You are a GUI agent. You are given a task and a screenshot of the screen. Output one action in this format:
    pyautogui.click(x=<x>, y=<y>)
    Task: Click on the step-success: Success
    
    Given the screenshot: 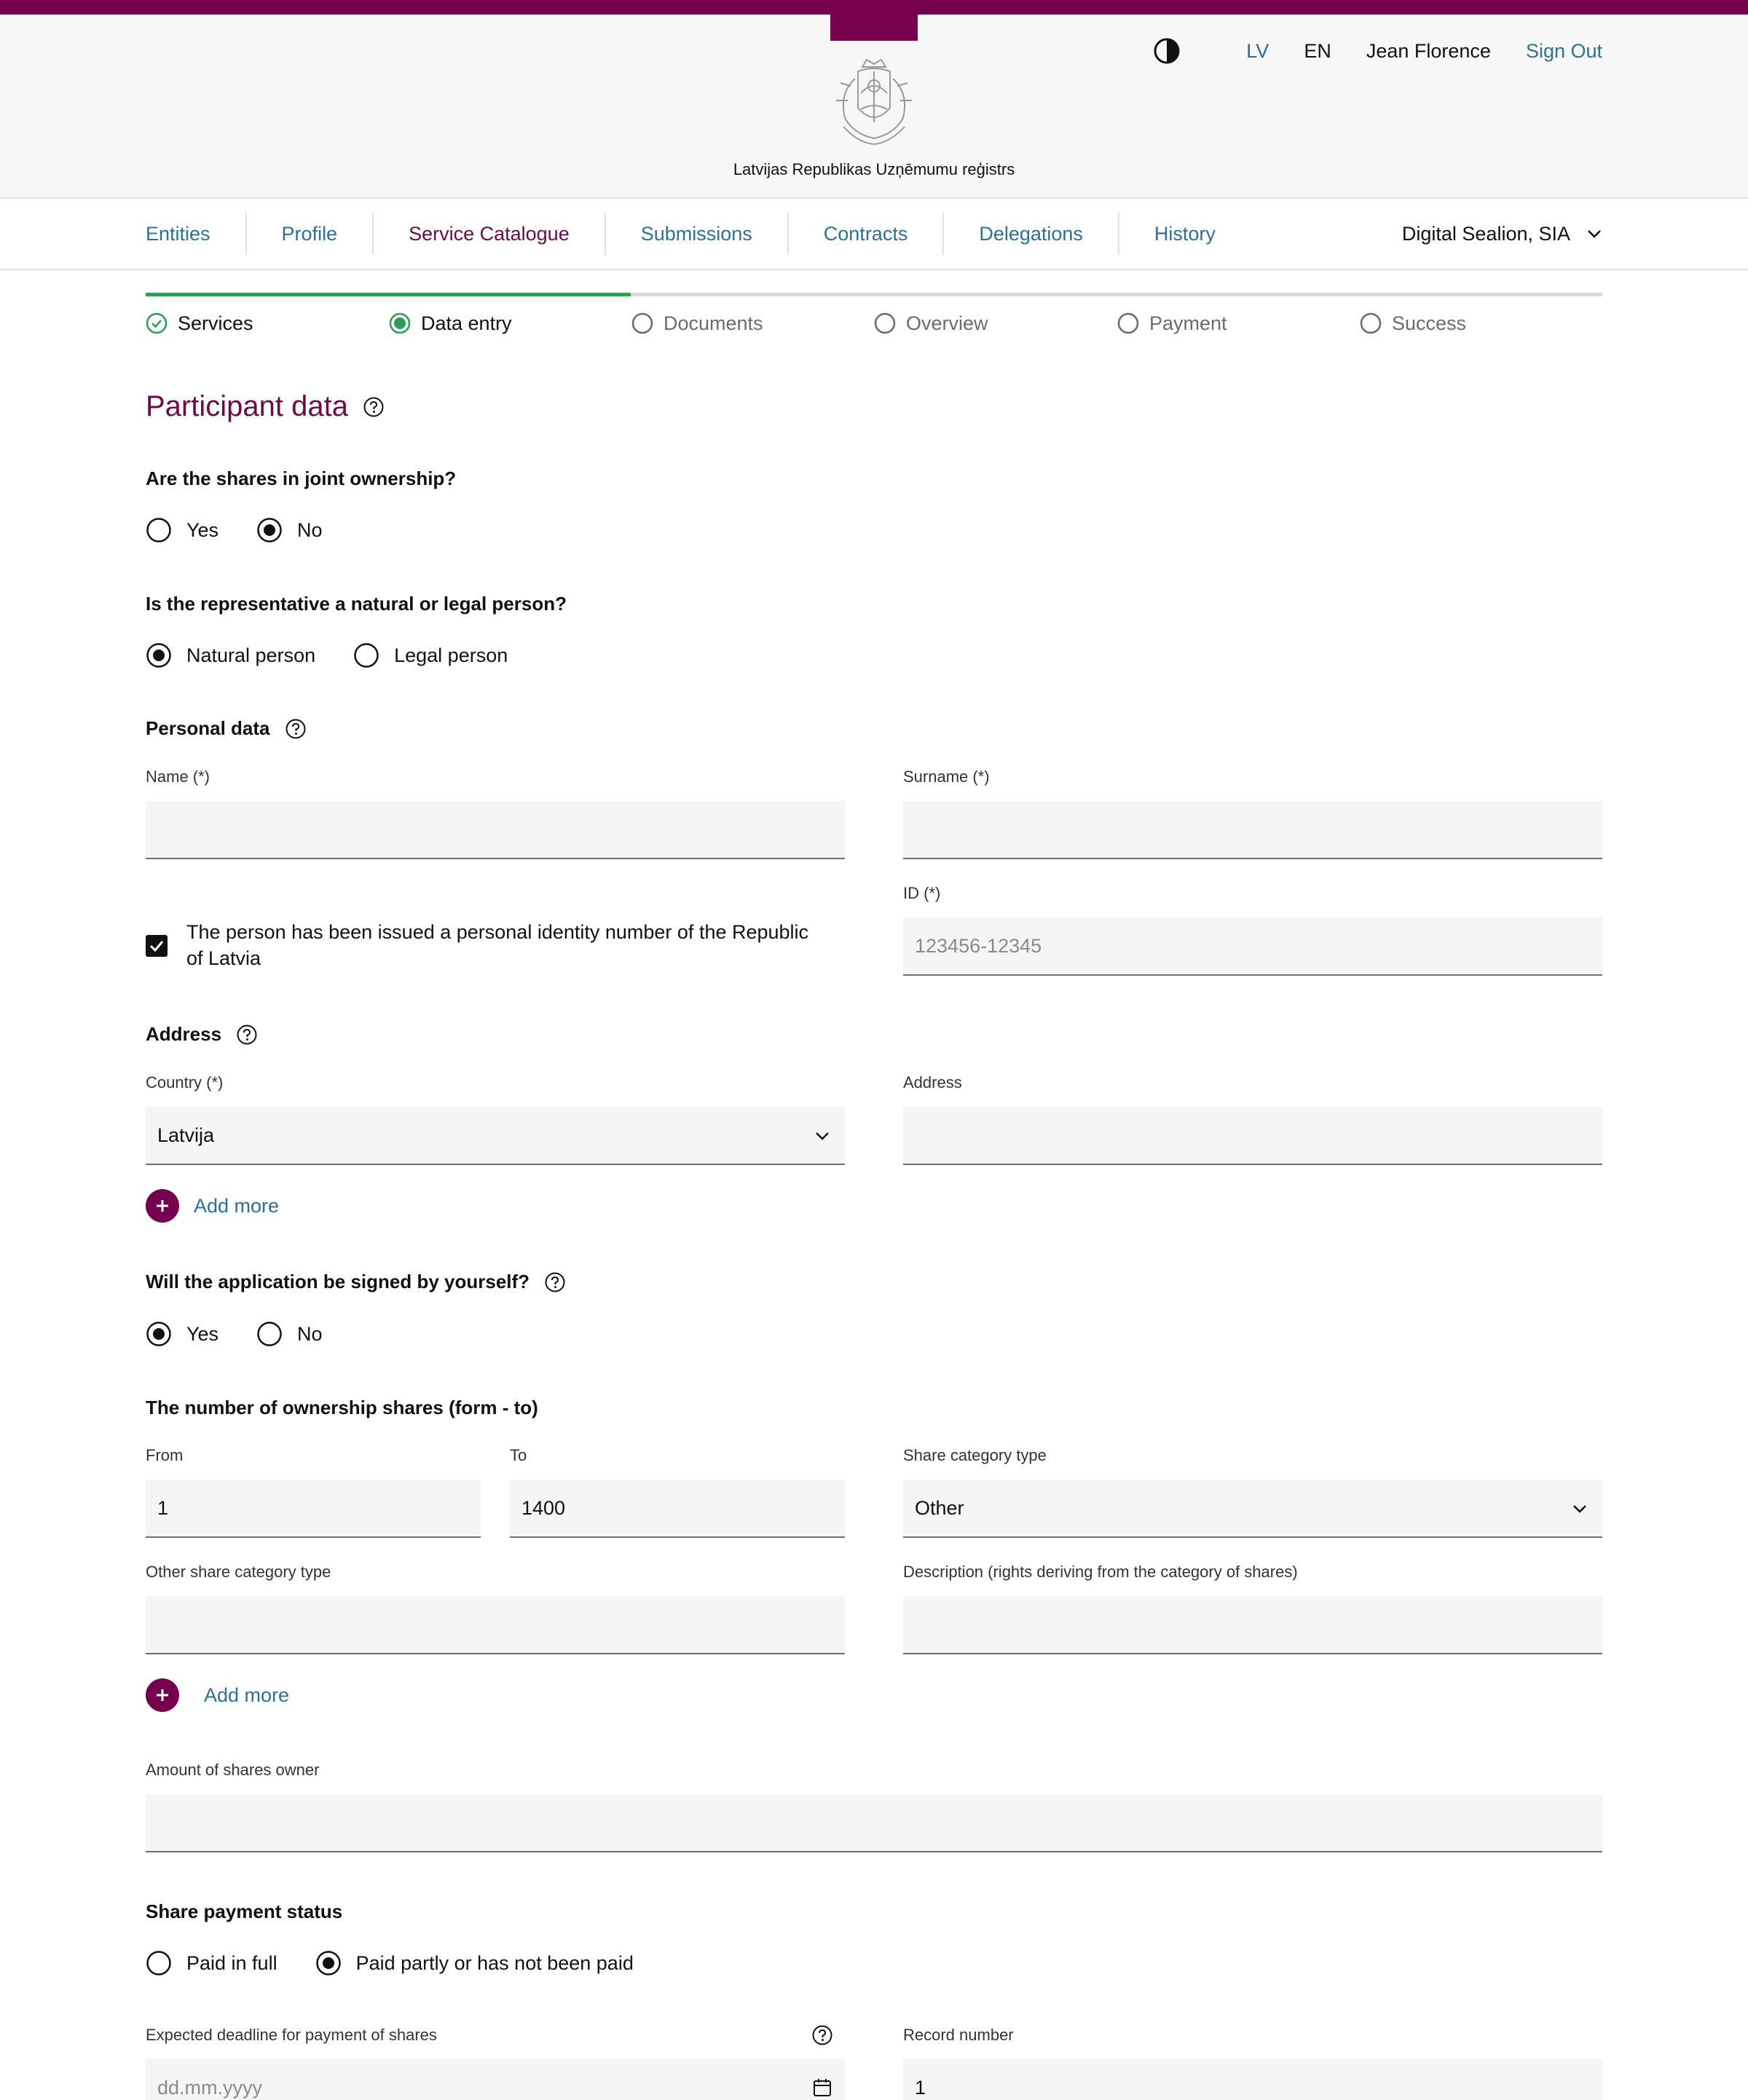 What is the action you would take?
    pyautogui.click(x=1413, y=323)
    